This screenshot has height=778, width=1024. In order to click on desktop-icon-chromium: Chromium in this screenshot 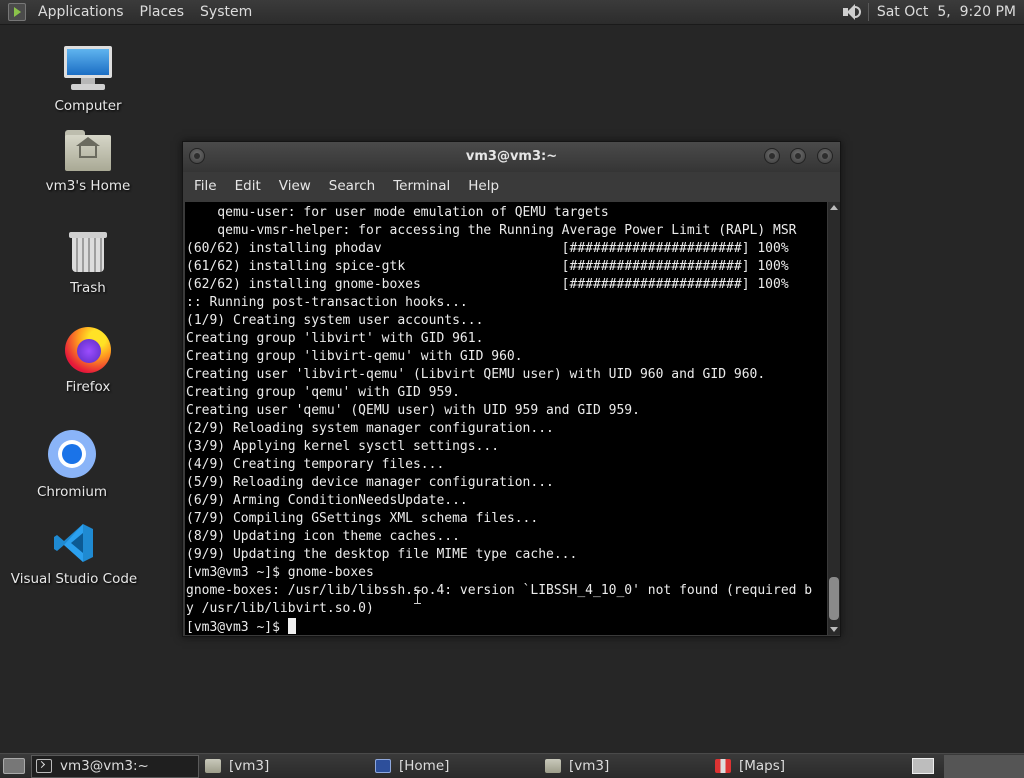, I will do `click(72, 465)`.